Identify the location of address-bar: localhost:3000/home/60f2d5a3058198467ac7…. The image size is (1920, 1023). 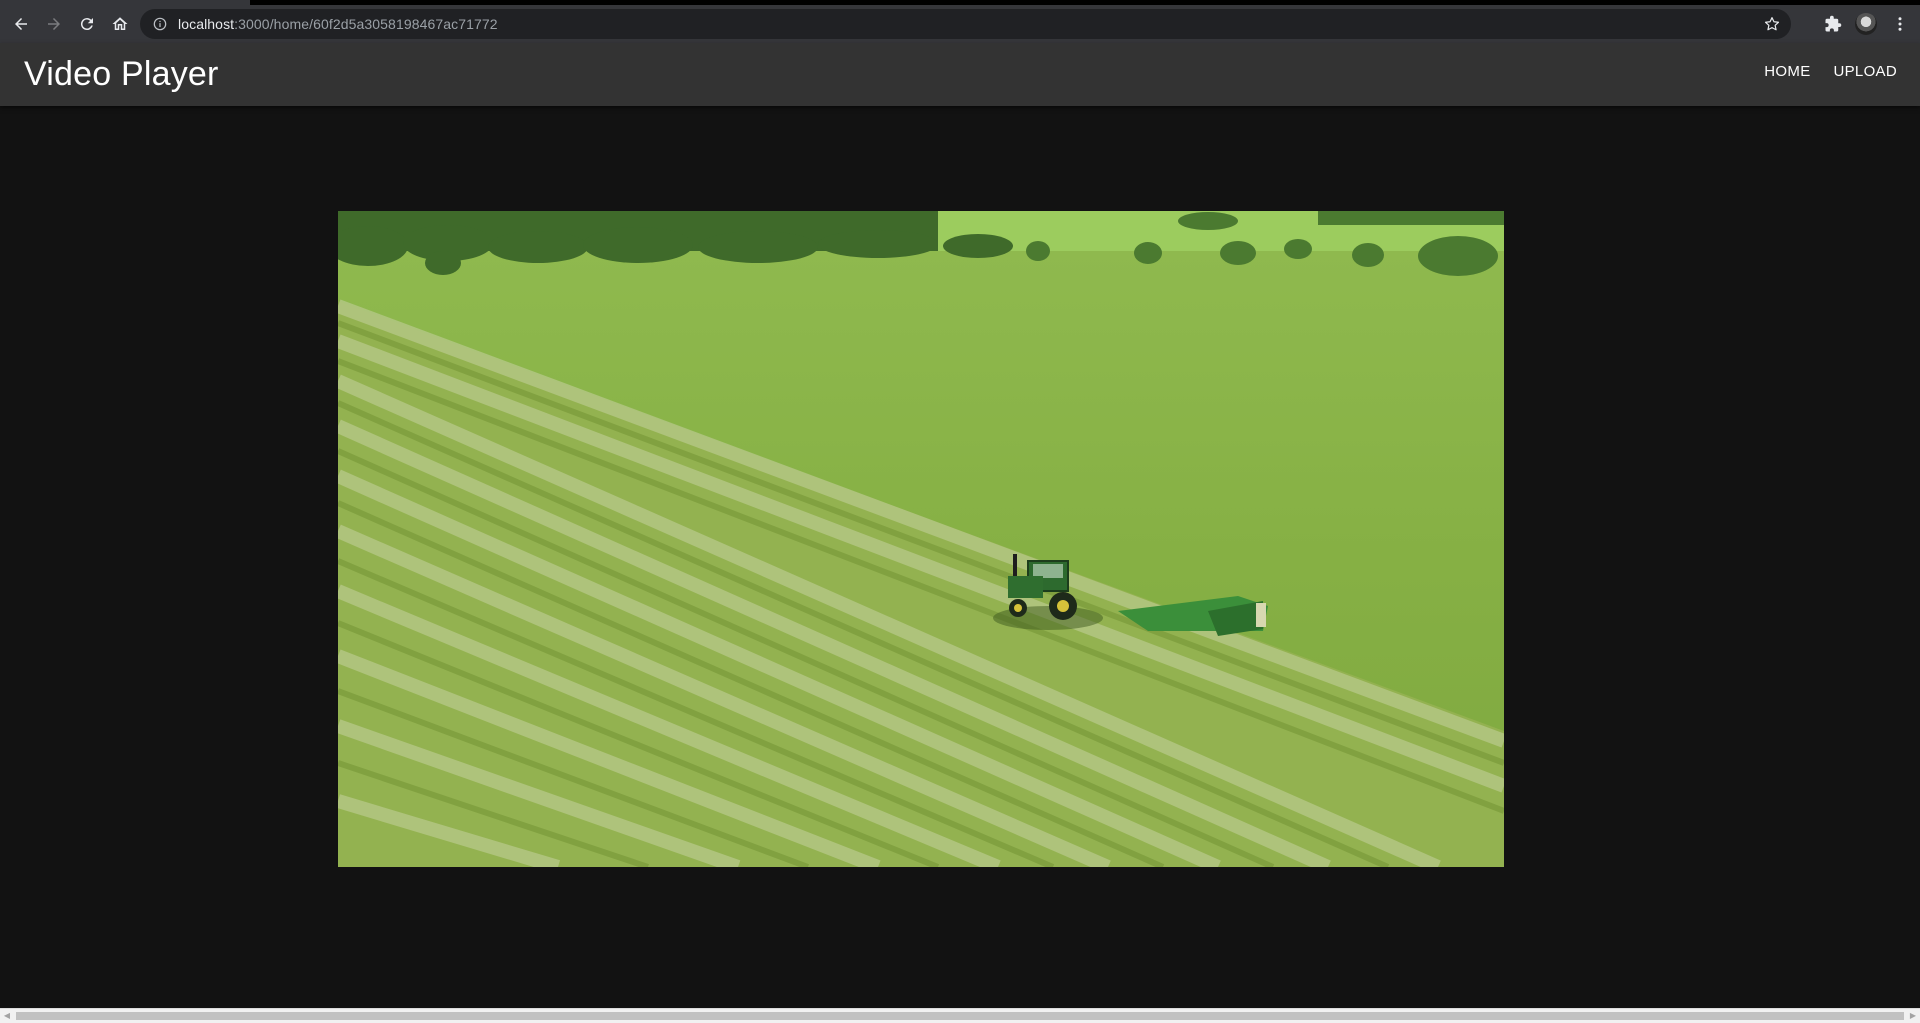
(965, 24).